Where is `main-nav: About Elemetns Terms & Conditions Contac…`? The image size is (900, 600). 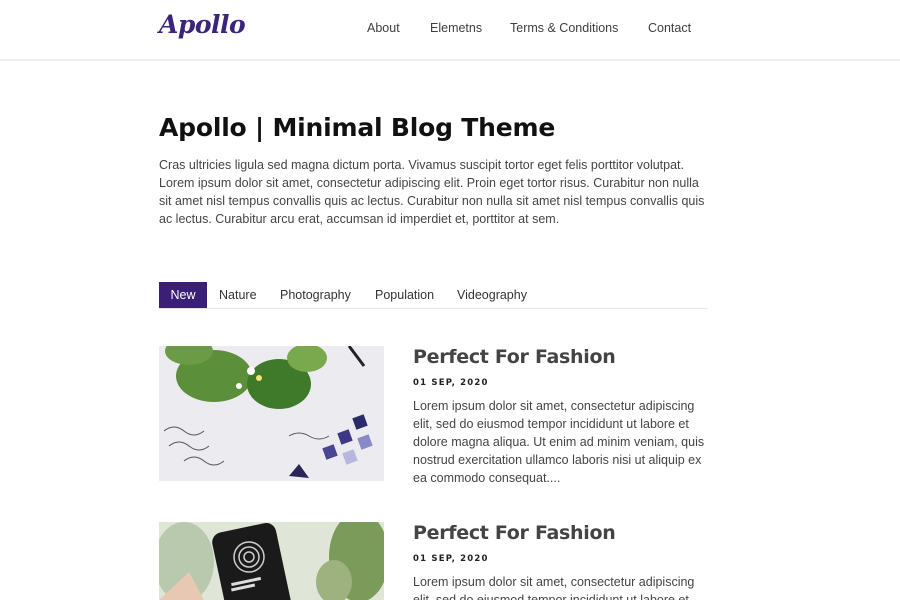
main-nav: About Elemetns Terms & Conditions Contac… is located at coordinates (450, 30).